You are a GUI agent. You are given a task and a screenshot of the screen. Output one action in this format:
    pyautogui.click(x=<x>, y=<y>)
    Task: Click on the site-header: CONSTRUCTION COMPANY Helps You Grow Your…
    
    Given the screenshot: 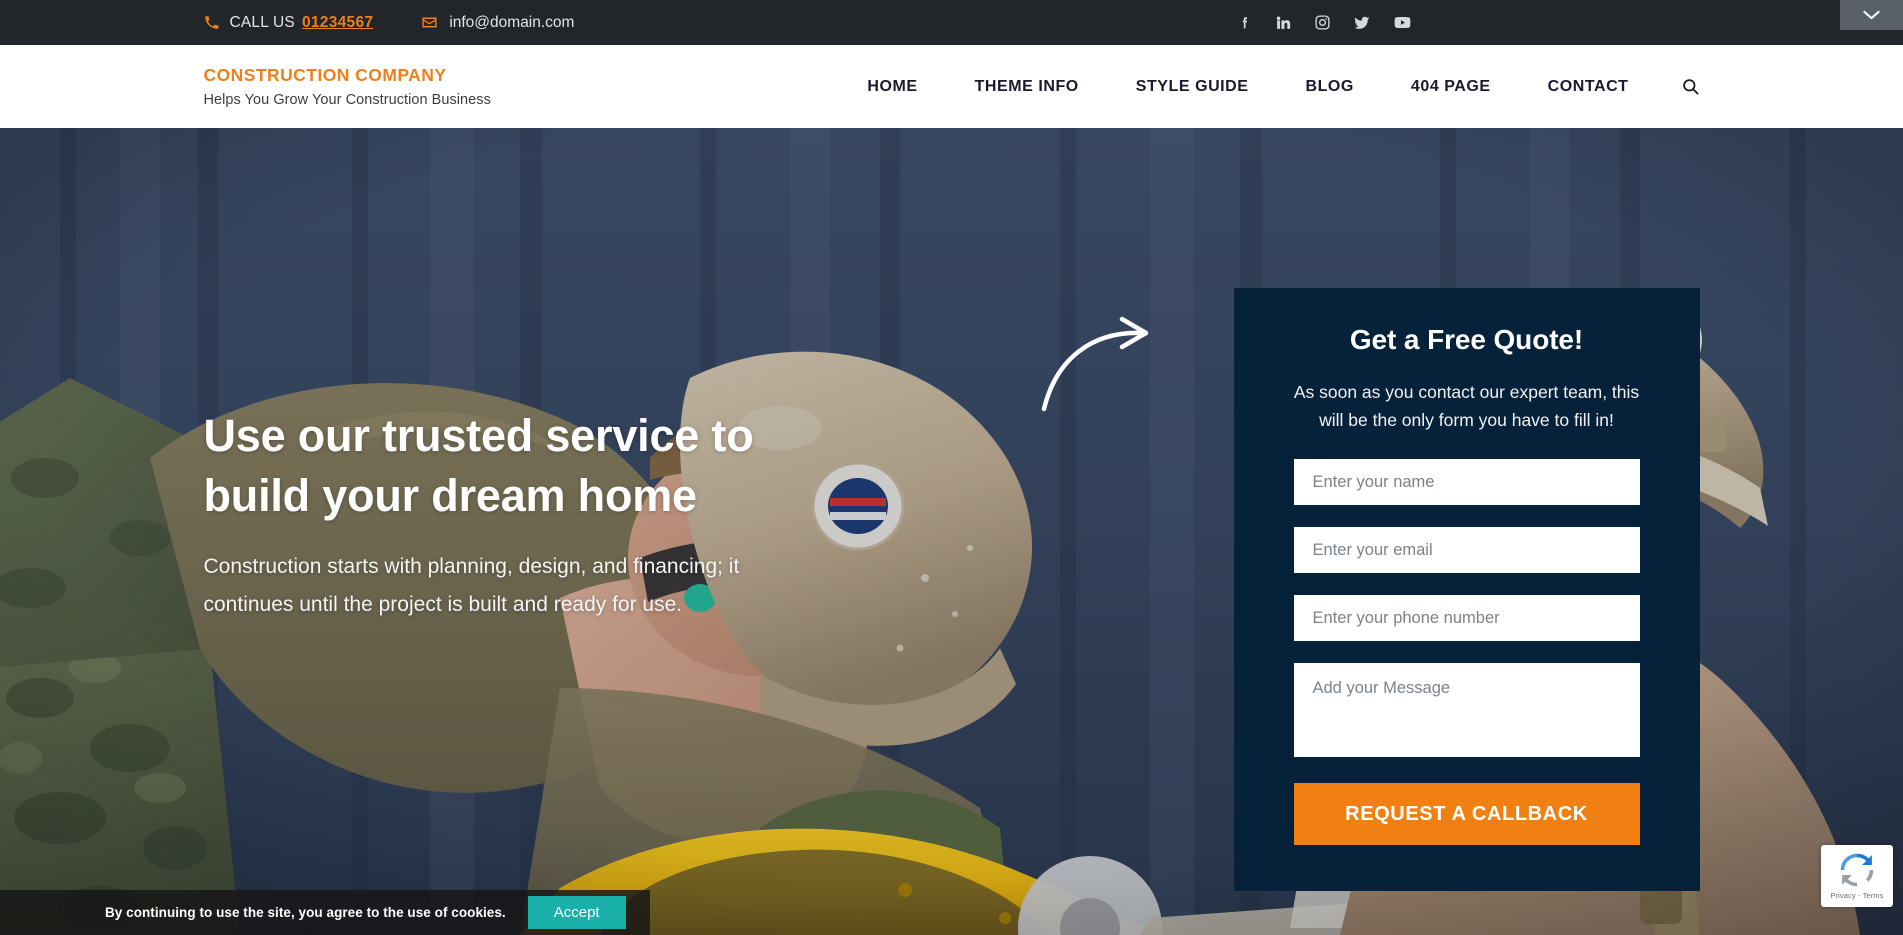 What is the action you would take?
    pyautogui.click(x=951, y=86)
    